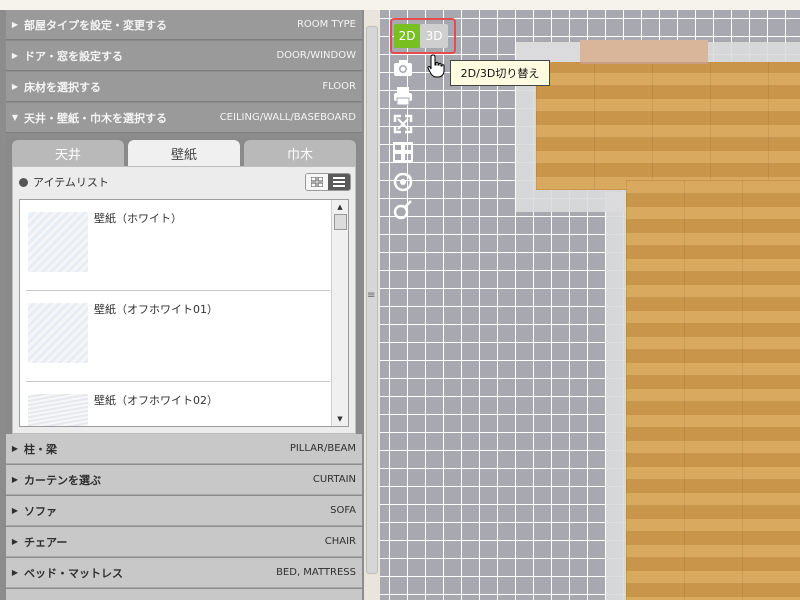 The image size is (800, 600). I want to click on grid-icon, so click(317, 182).